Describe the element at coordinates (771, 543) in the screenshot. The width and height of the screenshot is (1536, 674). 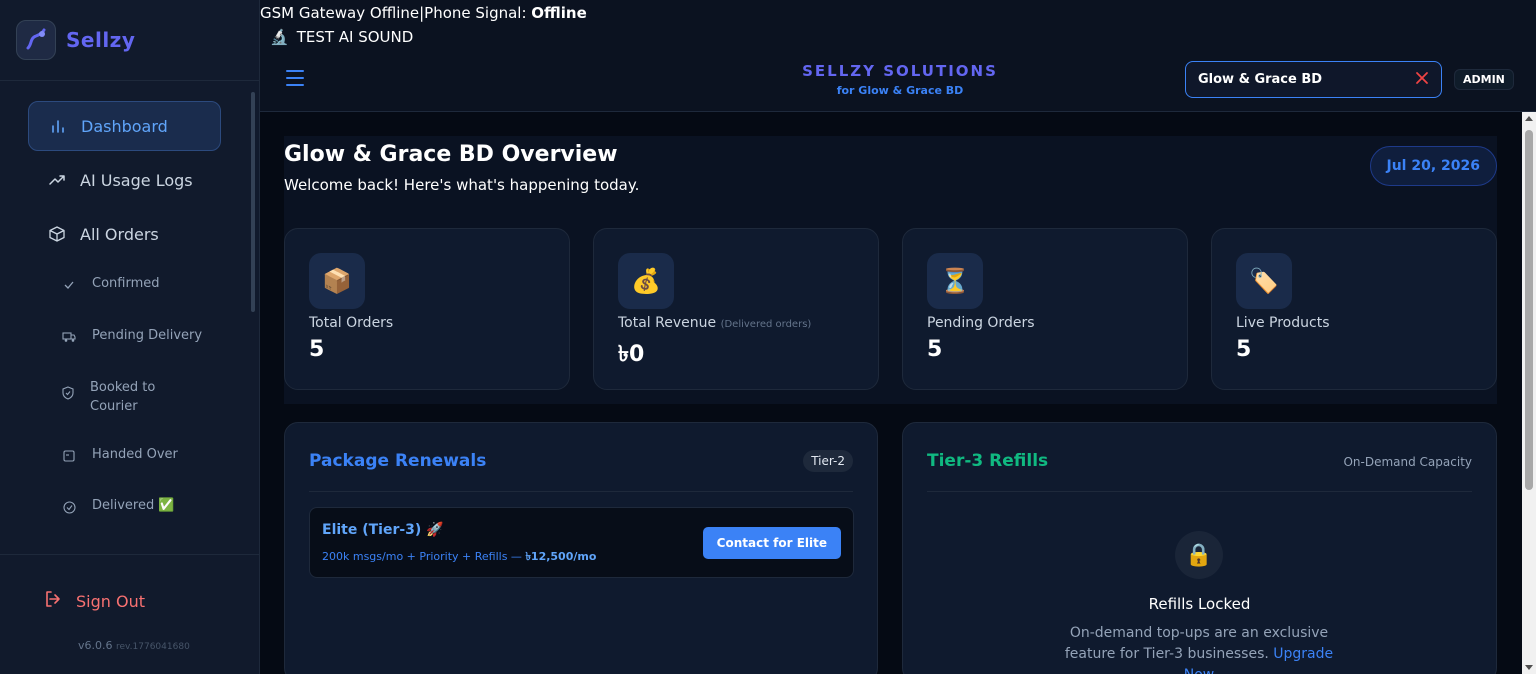
I see `contact-for-elite-button: Contact for Elite` at that location.